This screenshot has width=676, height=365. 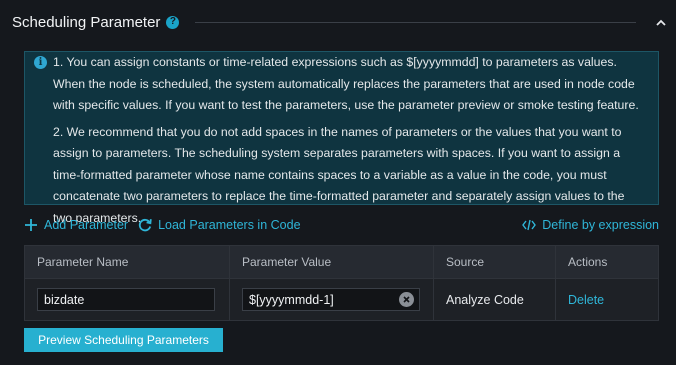 I want to click on refresh-icon, so click(x=145, y=225).